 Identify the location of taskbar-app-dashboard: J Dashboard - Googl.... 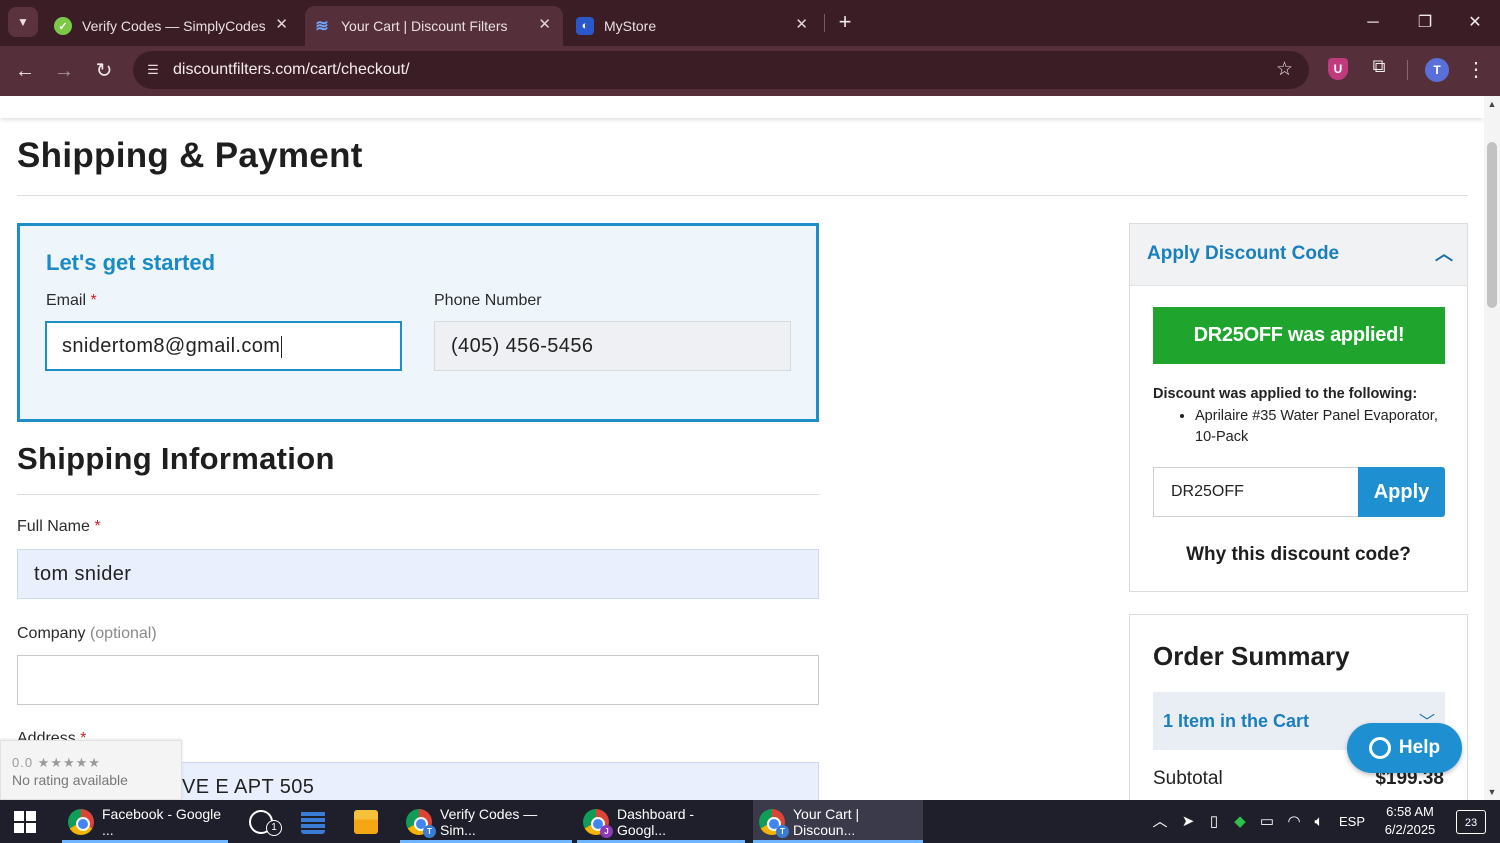
(661, 821).